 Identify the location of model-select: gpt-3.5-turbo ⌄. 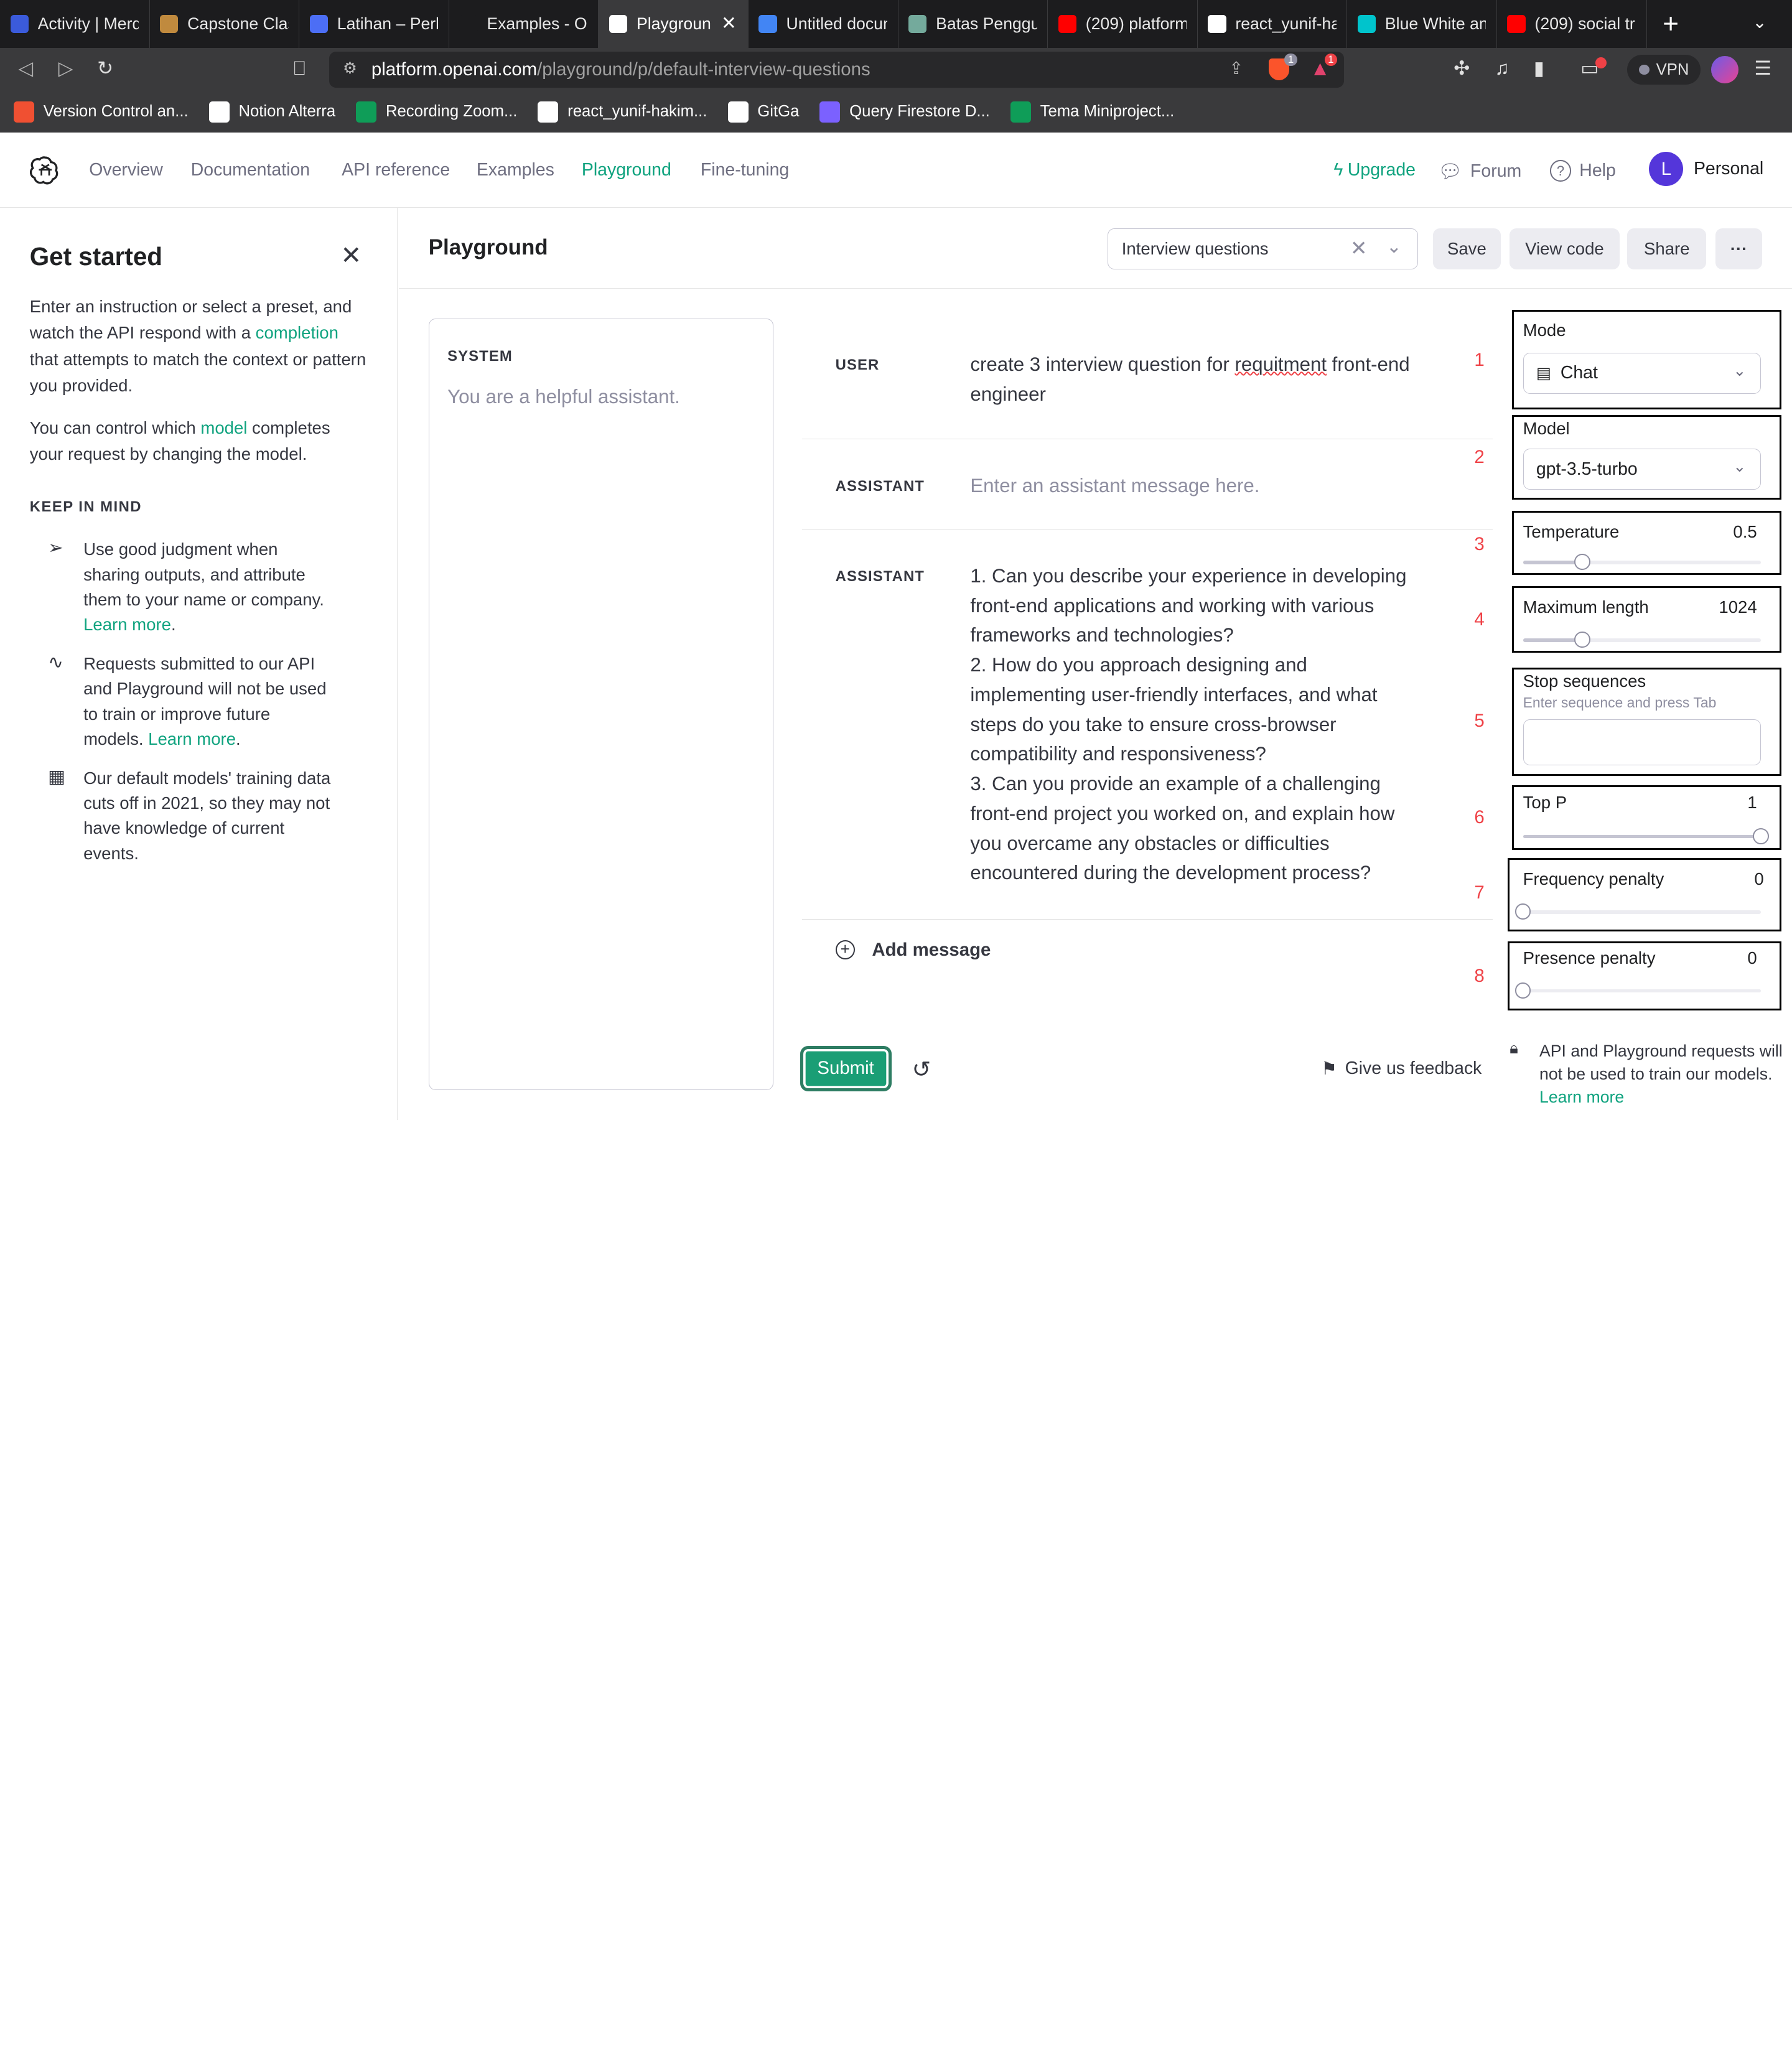
(1642, 469).